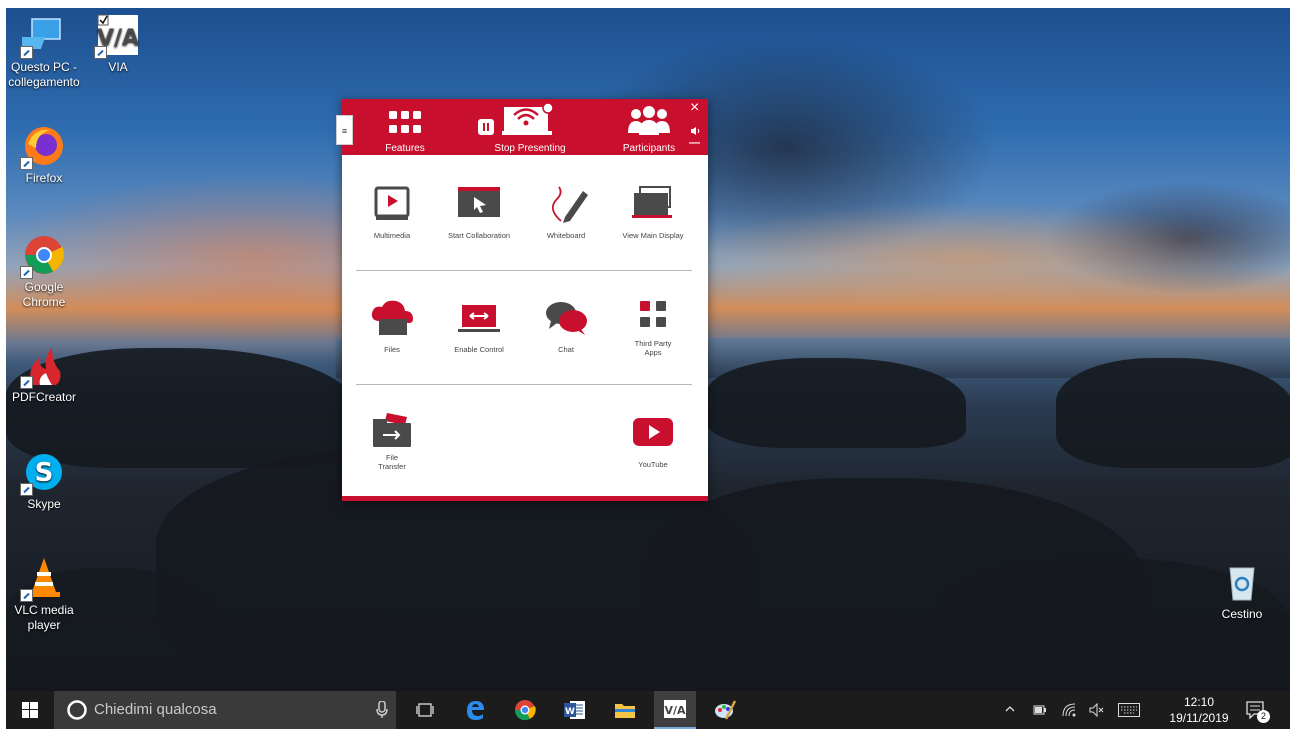 The image size is (1290, 729). What do you see at coordinates (653, 204) in the screenshot?
I see `view-main-display-icon` at bounding box center [653, 204].